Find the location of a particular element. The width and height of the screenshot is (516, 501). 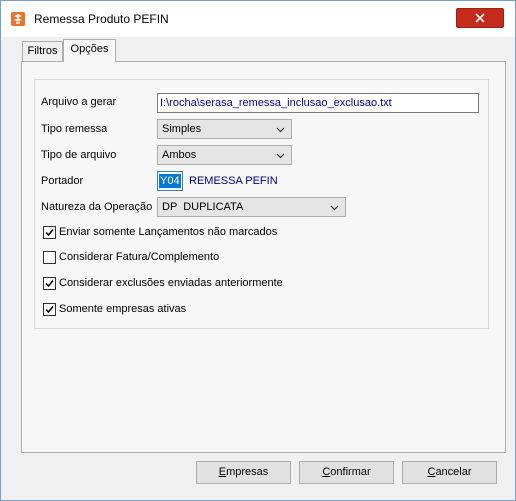

tab-label: Opções is located at coordinates (89, 49).